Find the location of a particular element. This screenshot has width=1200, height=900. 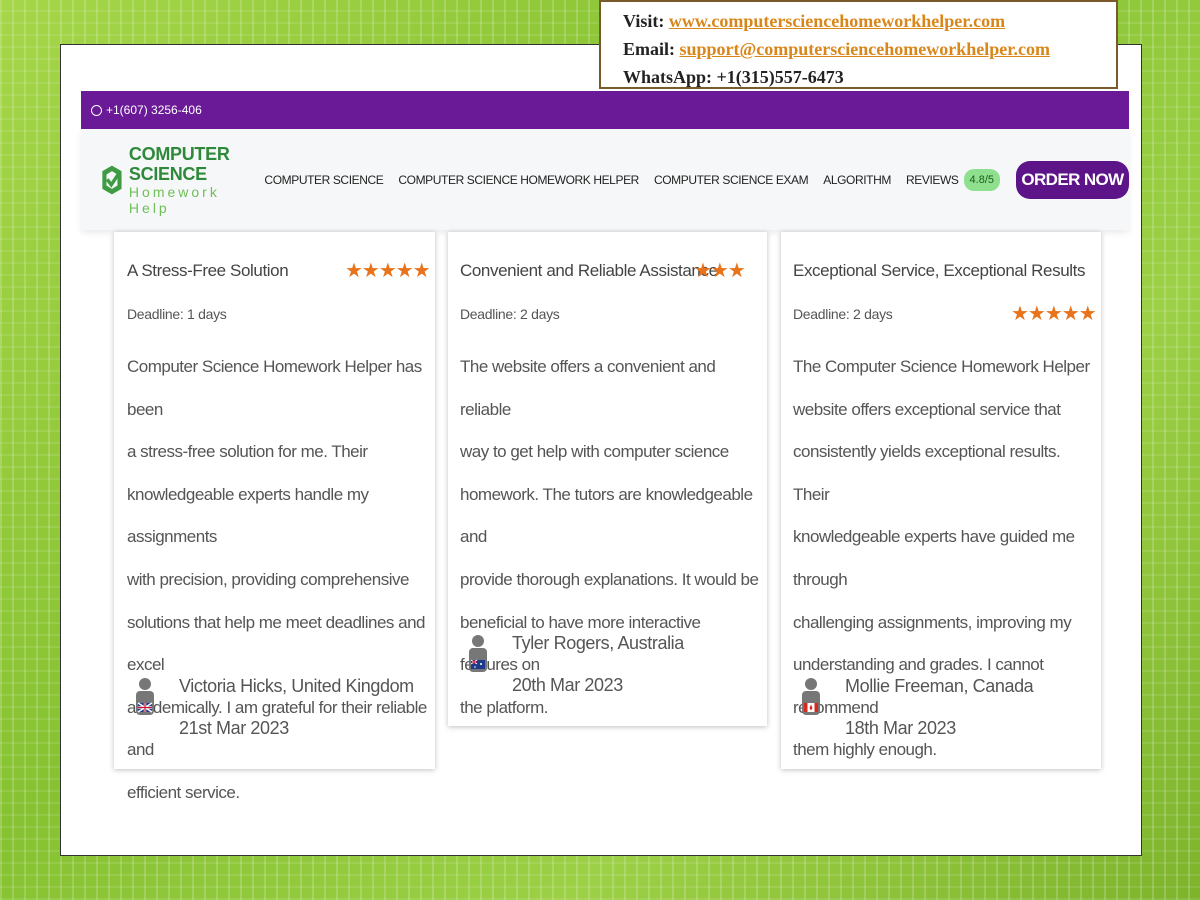

menu-item-exam: COMPUTER SCIENCE EXAM is located at coordinates (731, 180).